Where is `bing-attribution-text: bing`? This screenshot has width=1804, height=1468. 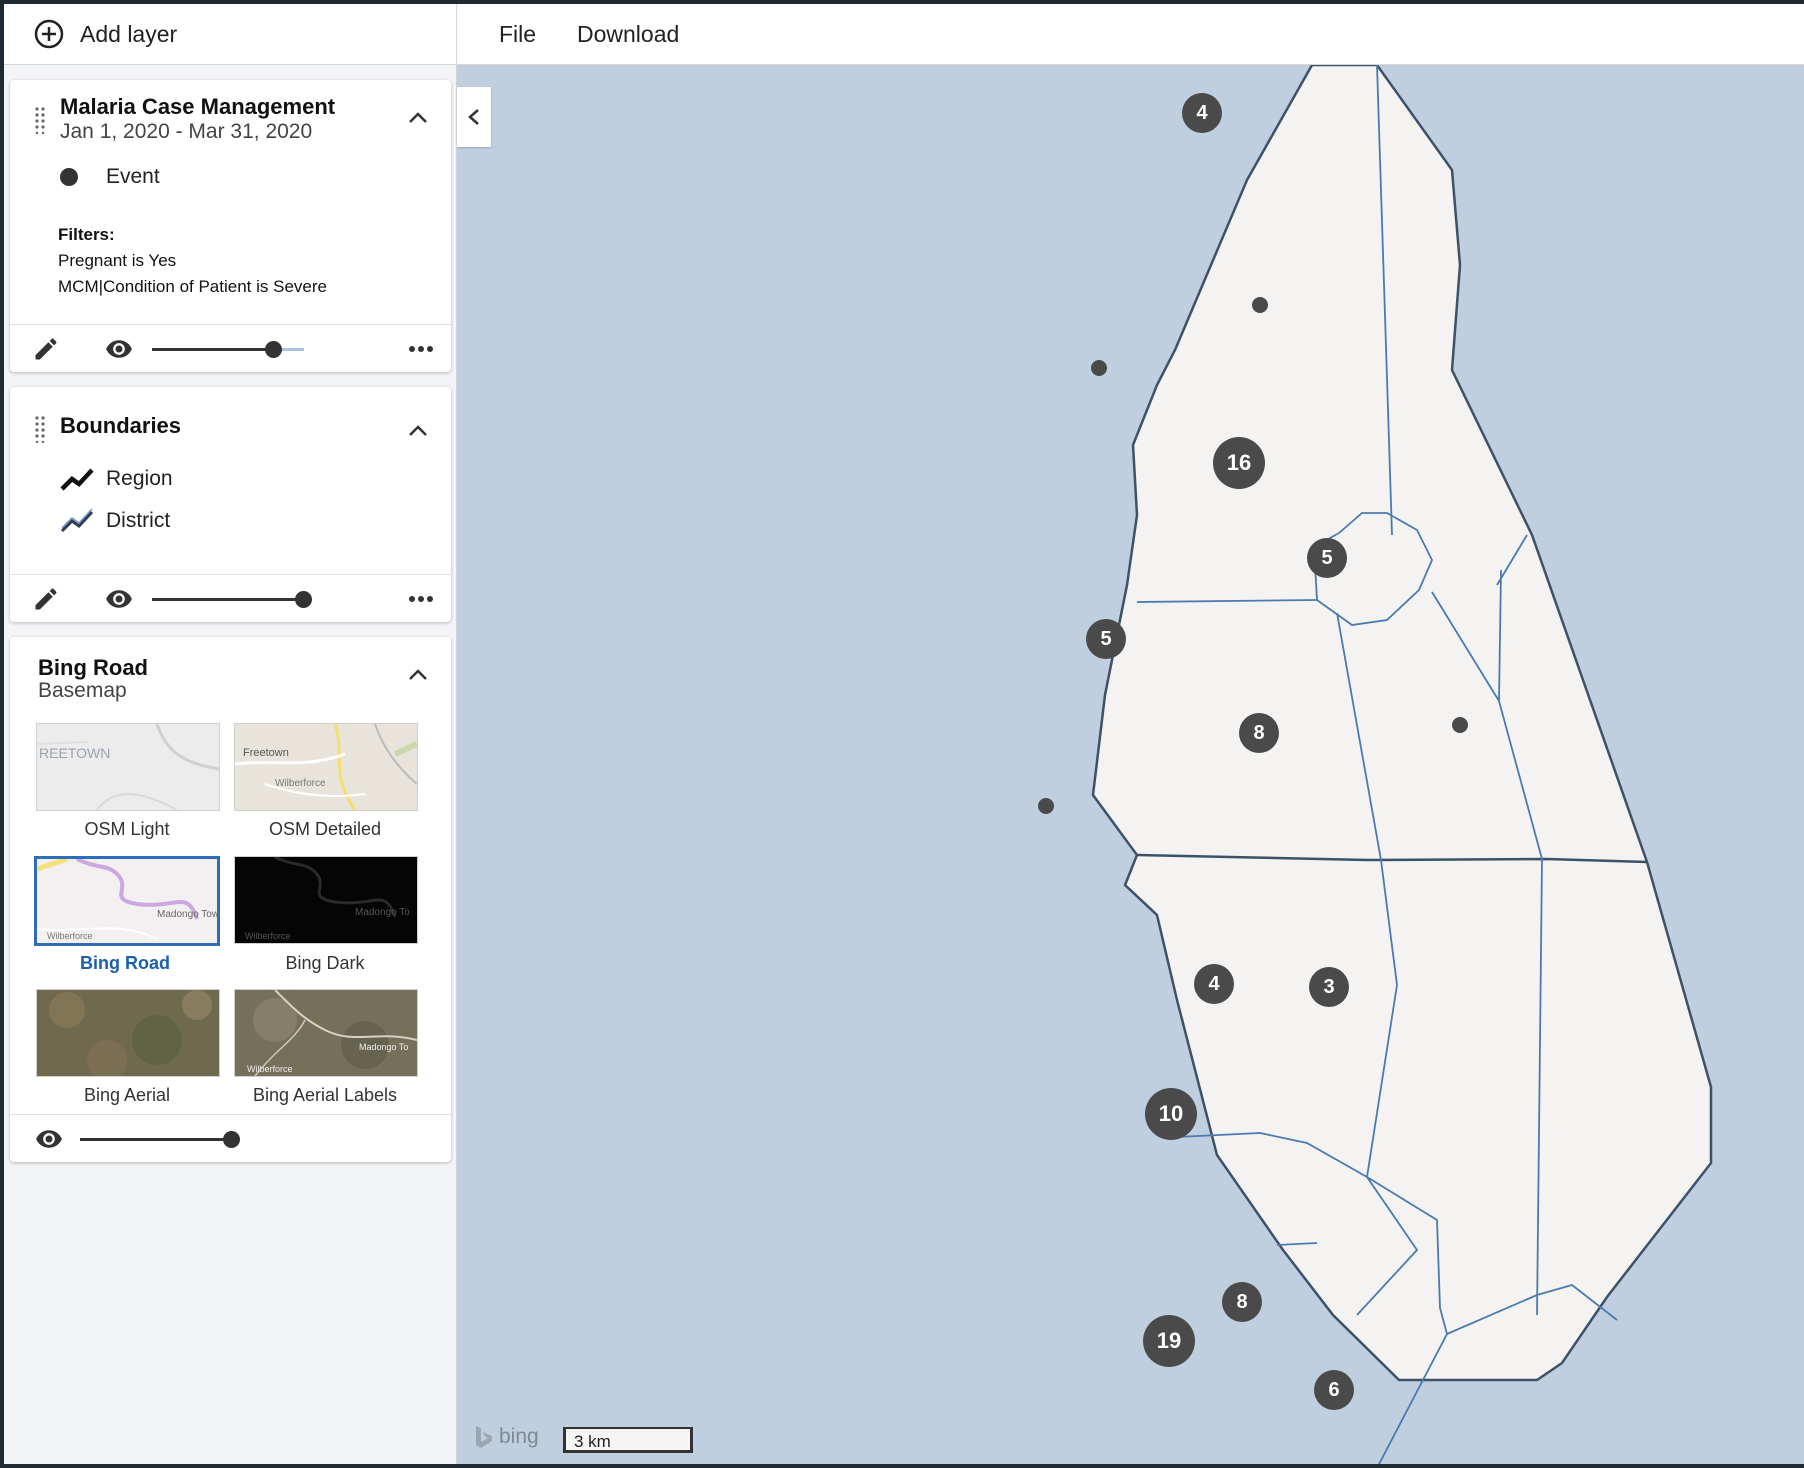 bing-attribution-text: bing is located at coordinates (519, 1436).